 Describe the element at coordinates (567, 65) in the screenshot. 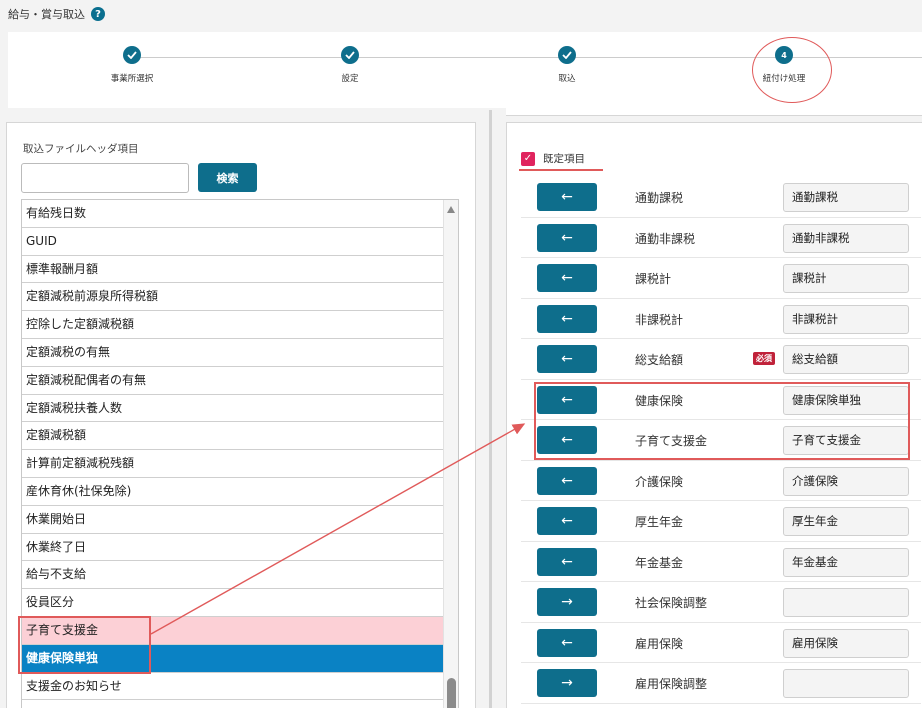

I see `step-import: 取込` at that location.